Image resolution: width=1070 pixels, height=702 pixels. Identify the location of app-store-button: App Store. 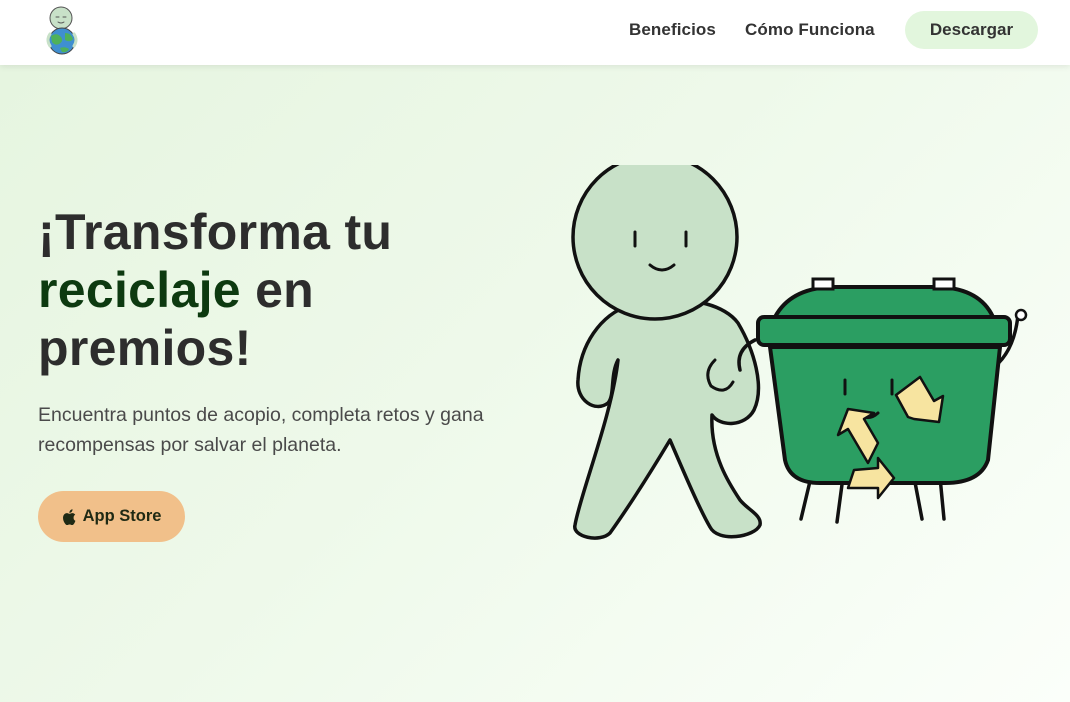
(111, 516).